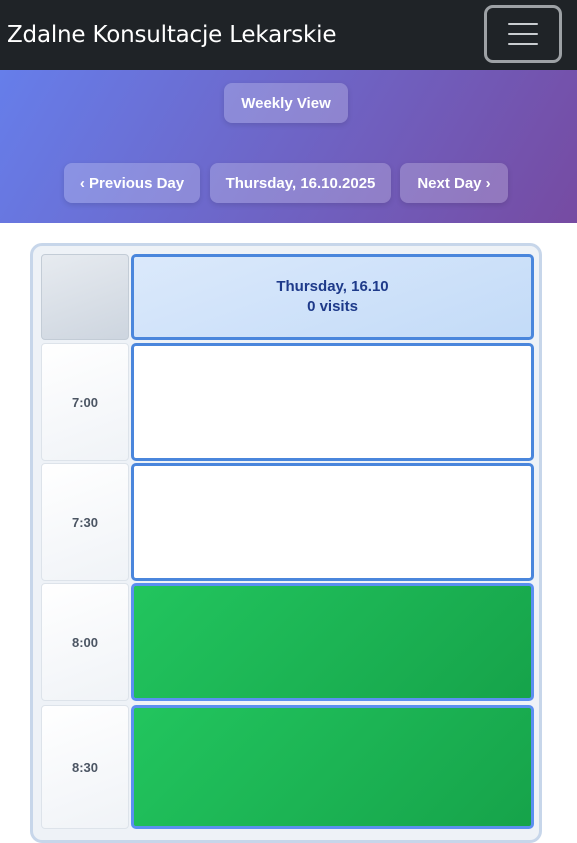  I want to click on time-label: 8:00, so click(85, 642).